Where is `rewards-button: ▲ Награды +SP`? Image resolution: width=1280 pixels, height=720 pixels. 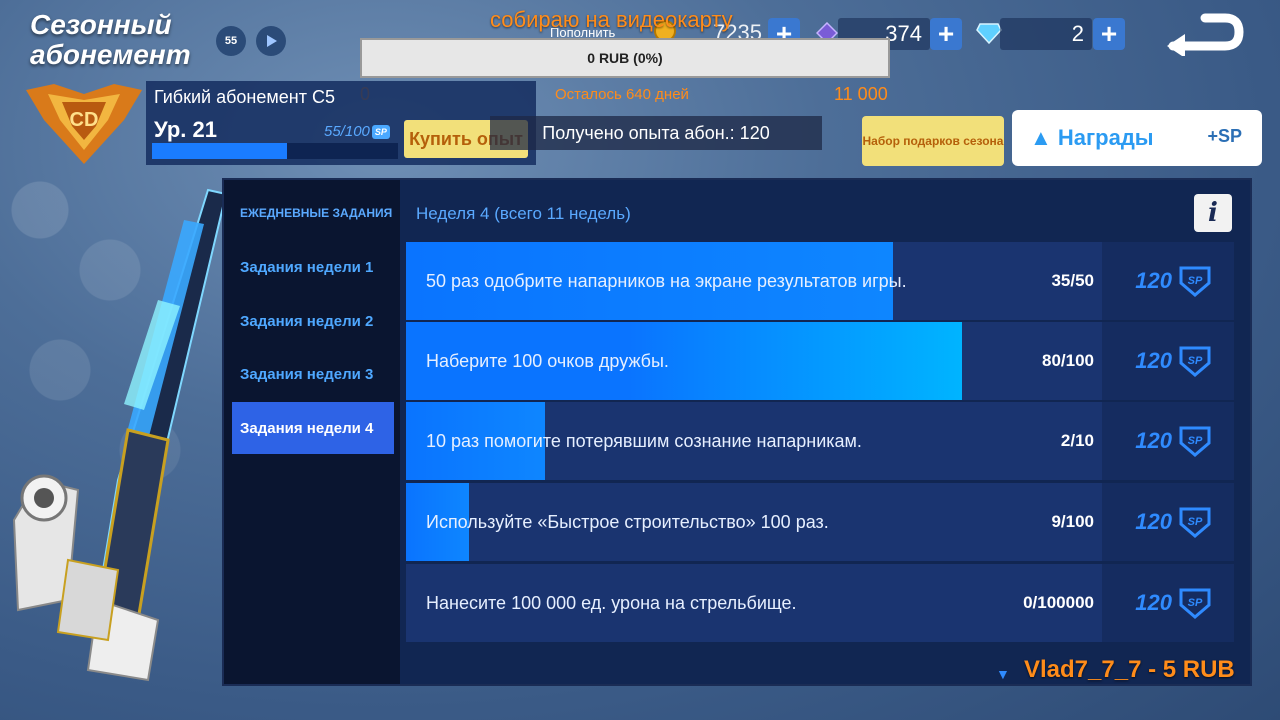
rewards-button: ▲ Награды +SP is located at coordinates (1137, 138).